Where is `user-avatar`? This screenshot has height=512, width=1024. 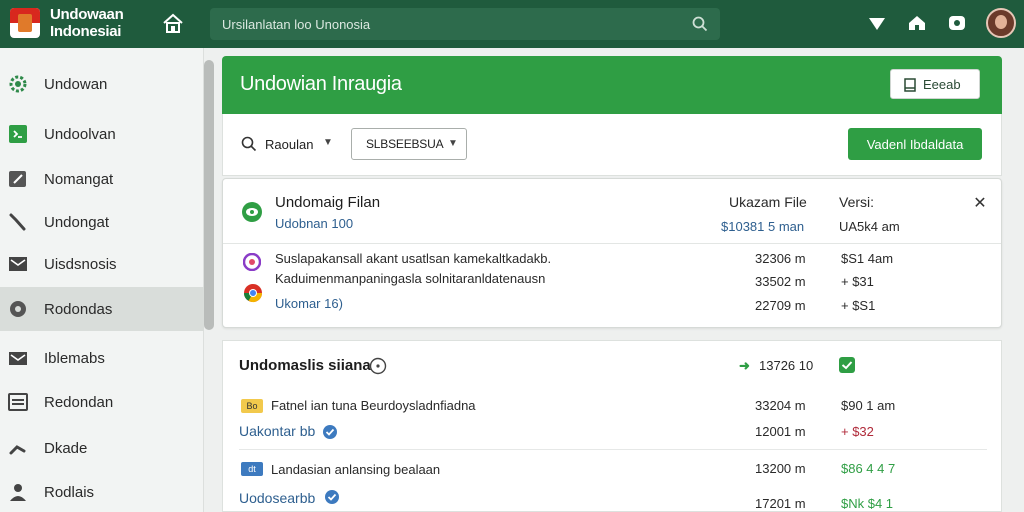 user-avatar is located at coordinates (1001, 23).